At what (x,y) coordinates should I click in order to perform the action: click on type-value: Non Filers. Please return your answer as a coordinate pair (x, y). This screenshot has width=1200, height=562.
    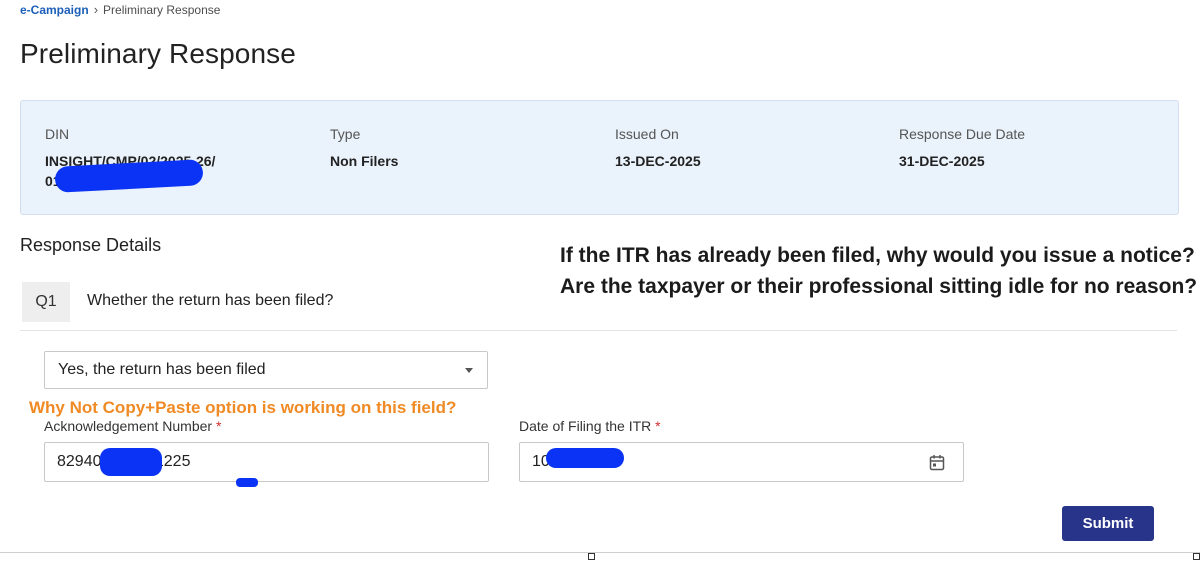
    Looking at the image, I should click on (364, 161).